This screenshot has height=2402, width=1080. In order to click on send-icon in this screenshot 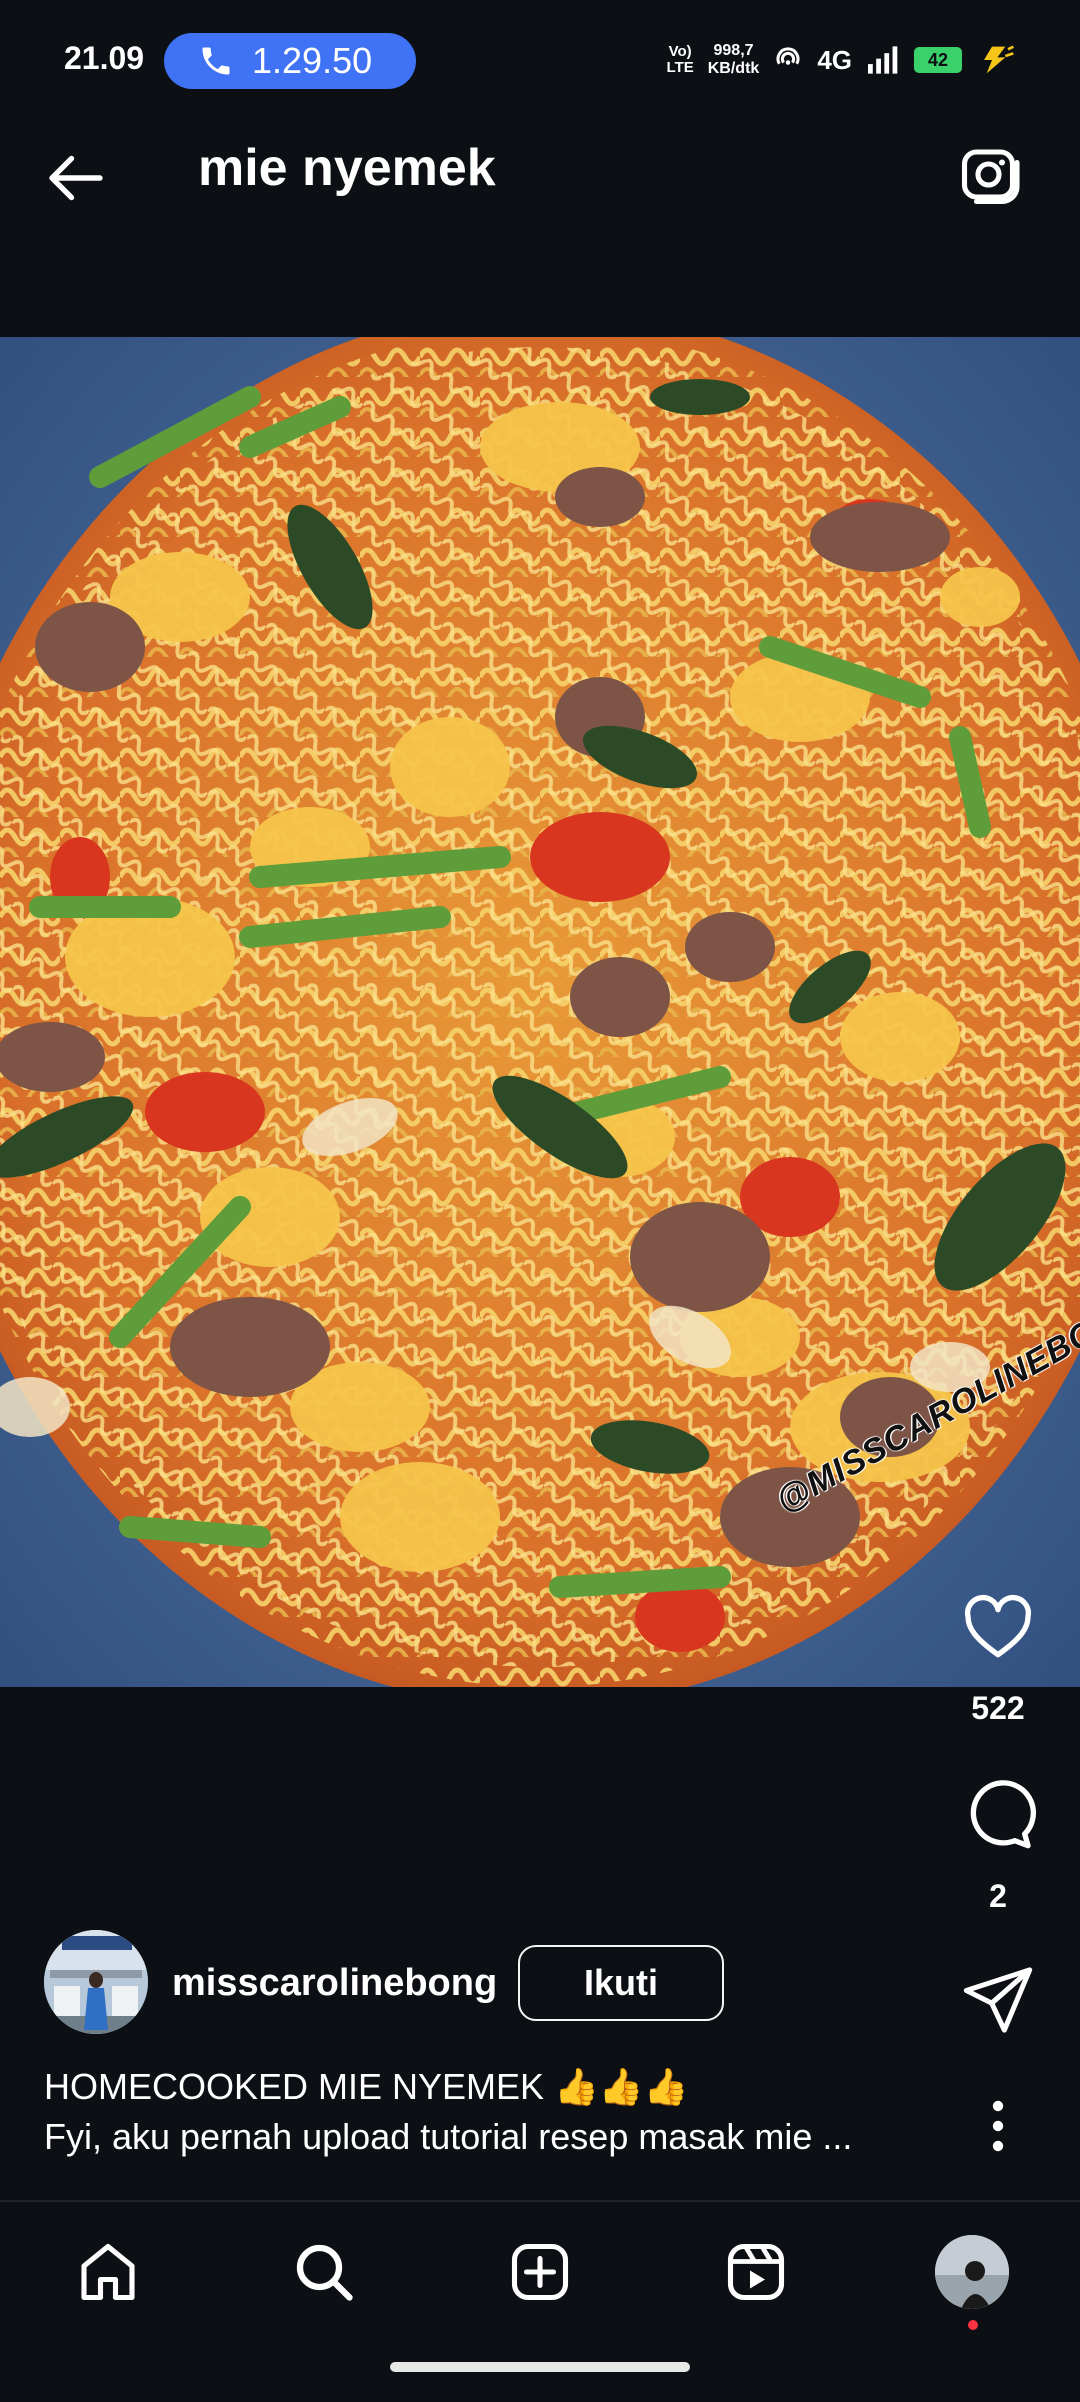, I will do `click(998, 2000)`.